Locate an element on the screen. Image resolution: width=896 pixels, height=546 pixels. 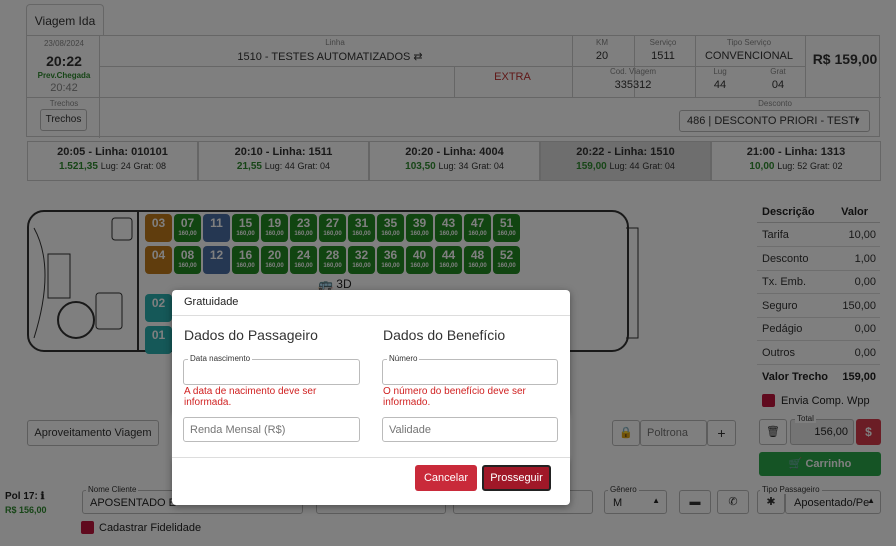
validade-input is located at coordinates (470, 429).